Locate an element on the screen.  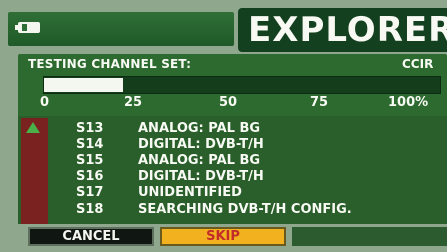
scale-tick-0: 0 is located at coordinates (45, 102).